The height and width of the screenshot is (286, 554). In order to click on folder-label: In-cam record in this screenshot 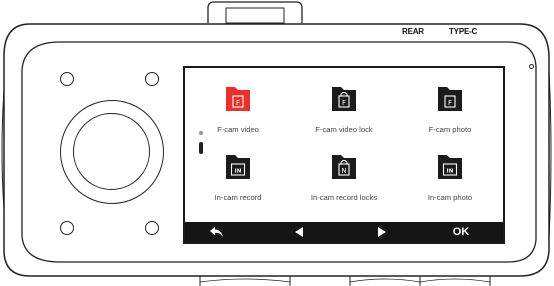, I will do `click(238, 197)`.